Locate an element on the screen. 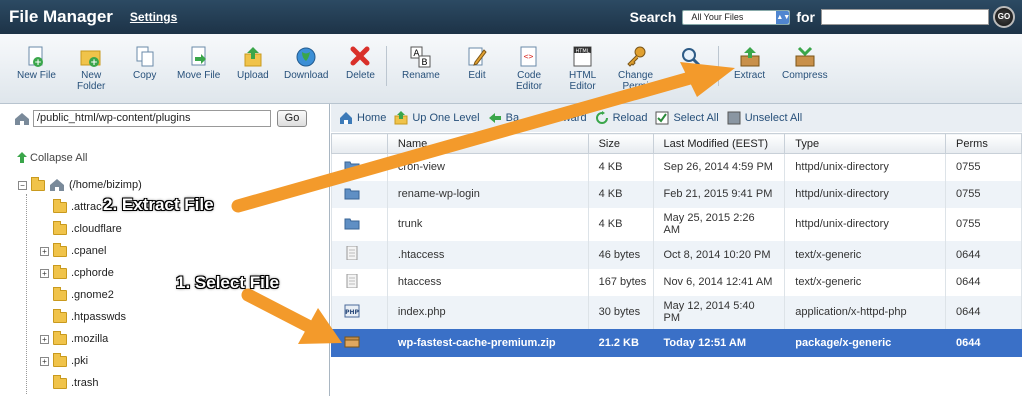  collapse-icon is located at coordinates (22, 157).